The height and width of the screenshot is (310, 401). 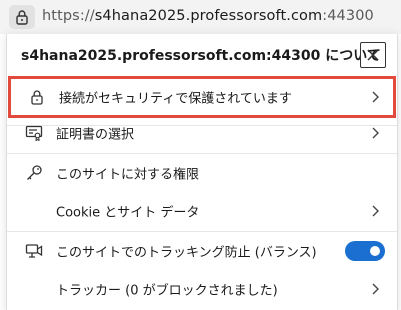 I want to click on cookie-site-data-item: Cookie とサイト データ, so click(x=202, y=211).